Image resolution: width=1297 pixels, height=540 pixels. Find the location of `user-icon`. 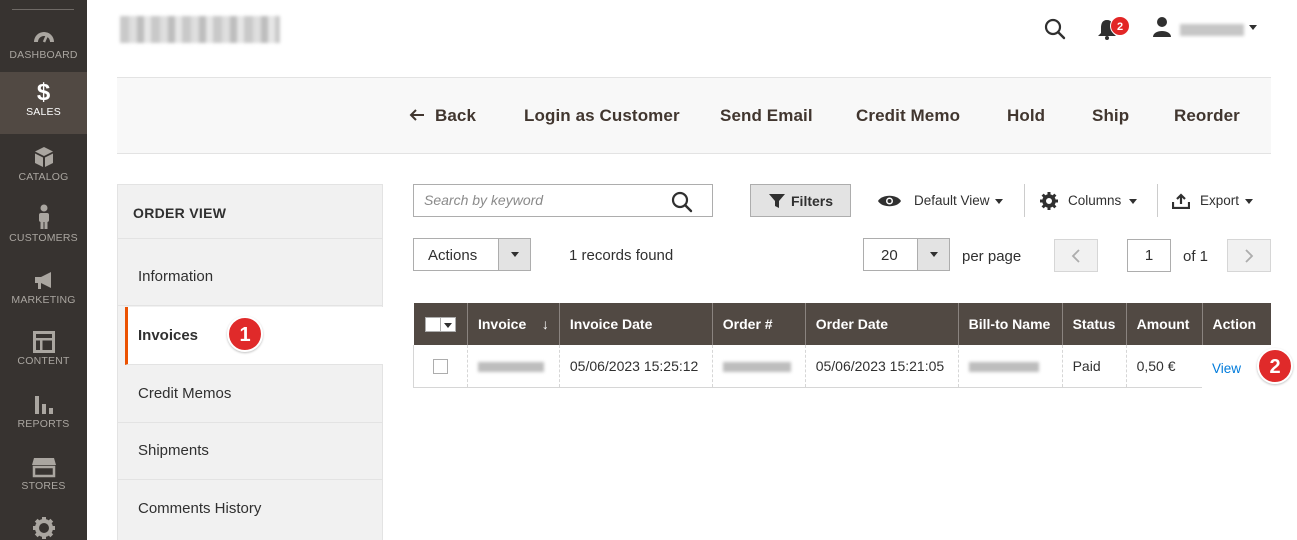

user-icon is located at coordinates (1162, 27).